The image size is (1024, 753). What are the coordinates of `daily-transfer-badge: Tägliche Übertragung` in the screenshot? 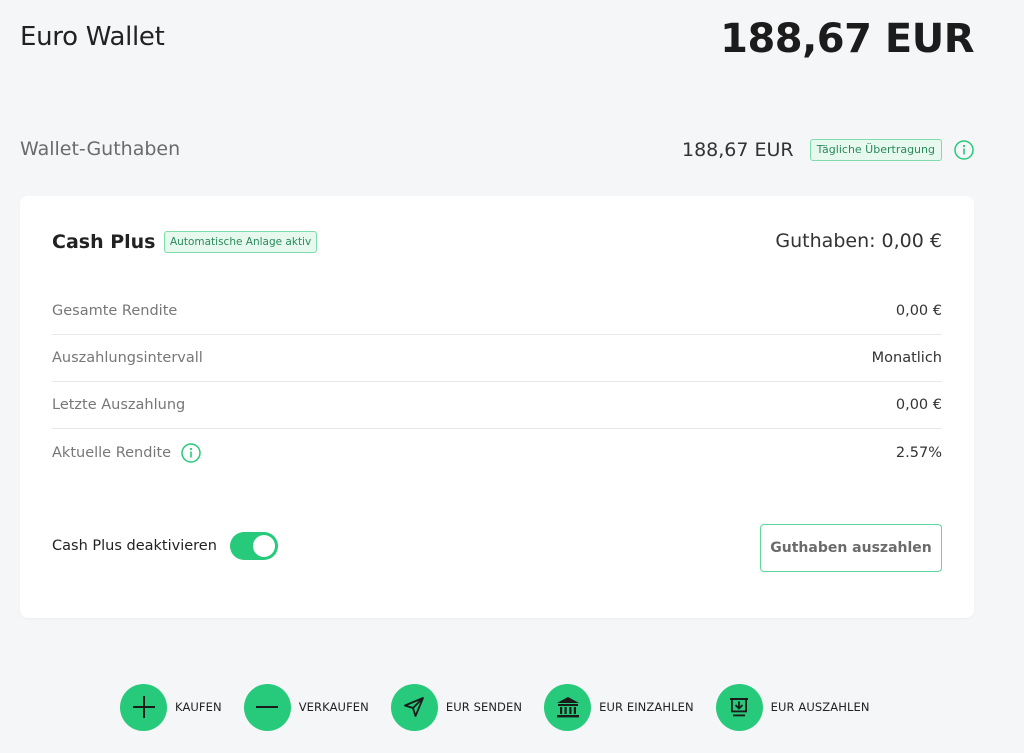 It's located at (875, 150).